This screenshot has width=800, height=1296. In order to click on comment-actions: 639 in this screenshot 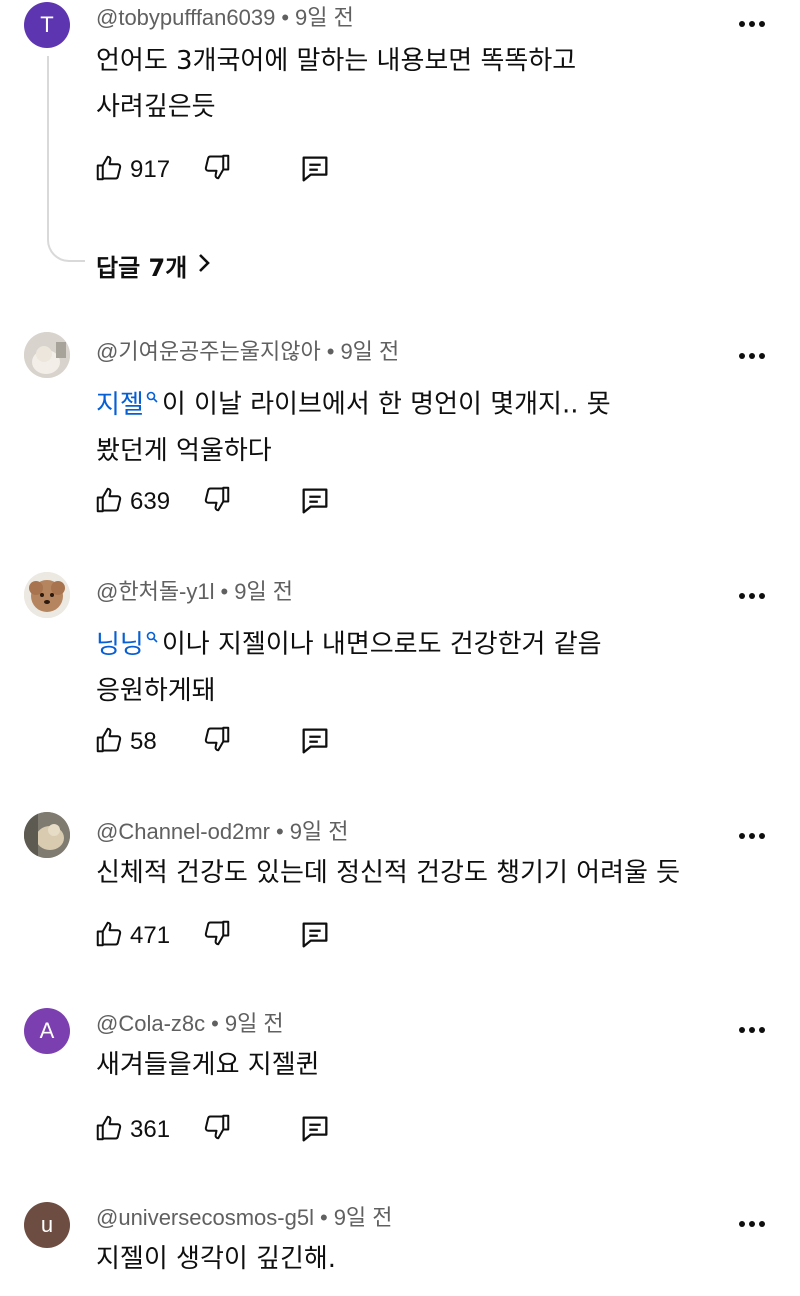, I will do `click(211, 502)`.